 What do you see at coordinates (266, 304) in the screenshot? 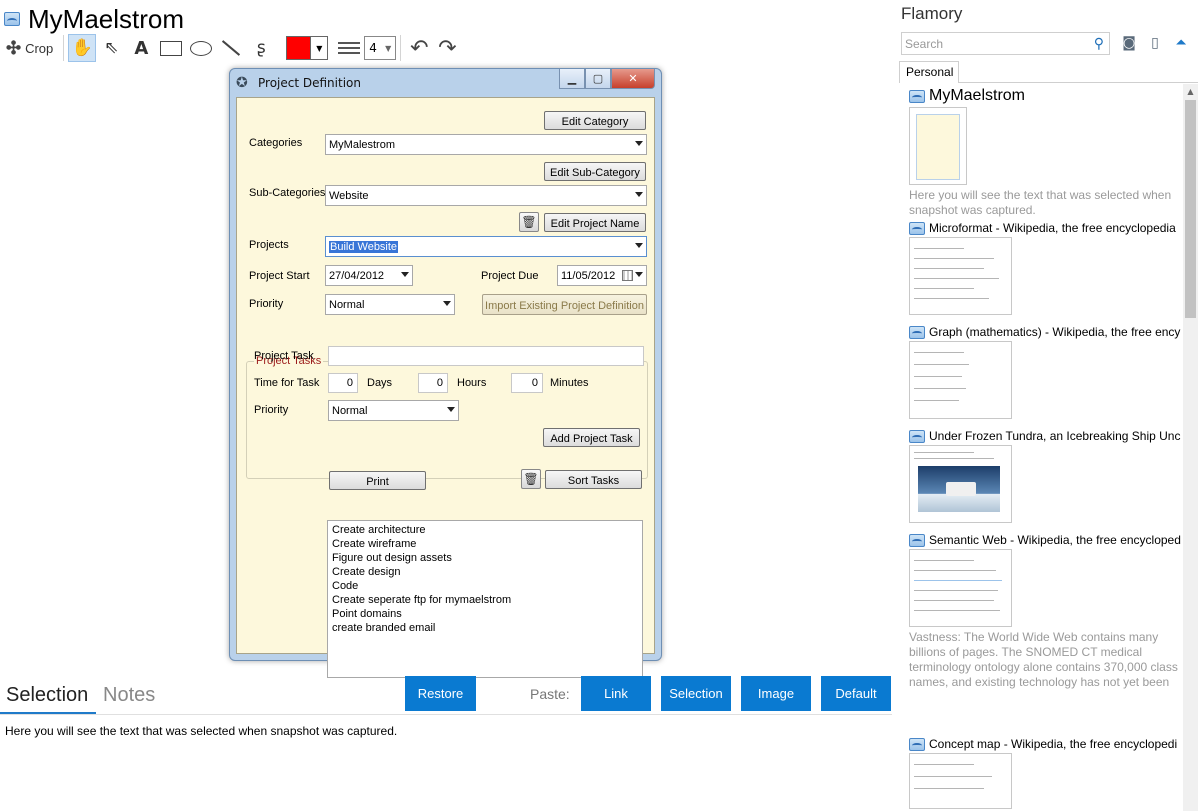
I see `priority-label: Priority` at bounding box center [266, 304].